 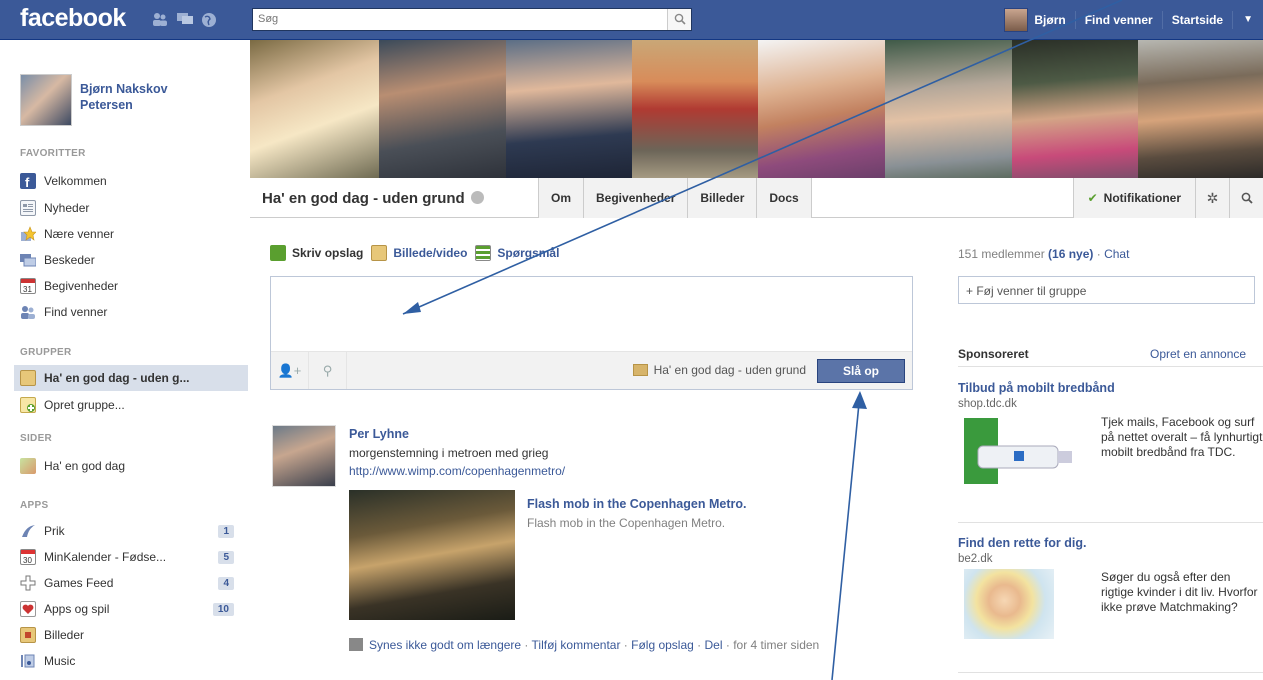 I want to click on notifications-label: Notifikationer, so click(x=1142, y=198).